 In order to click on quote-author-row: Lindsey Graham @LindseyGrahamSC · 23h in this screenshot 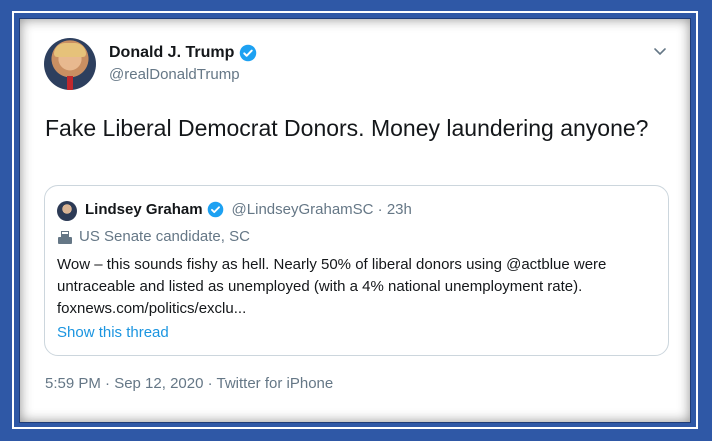, I will do `click(248, 209)`.